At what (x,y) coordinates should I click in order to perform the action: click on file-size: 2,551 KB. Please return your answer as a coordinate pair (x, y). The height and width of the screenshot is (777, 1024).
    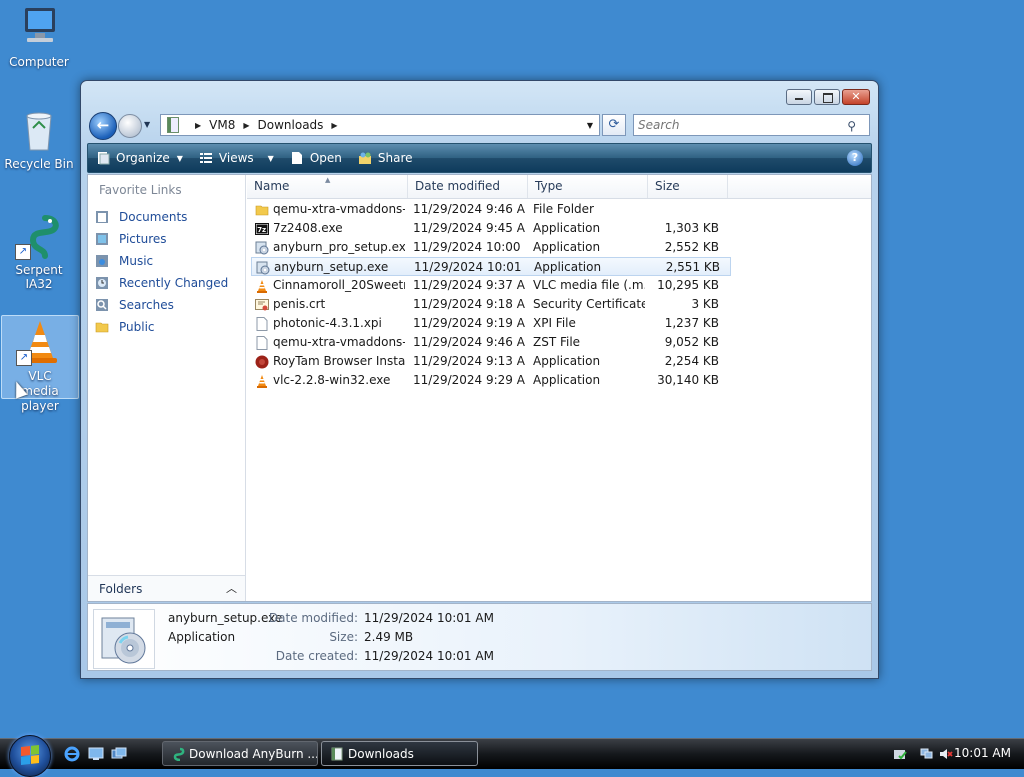
    Looking at the image, I should click on (692, 267).